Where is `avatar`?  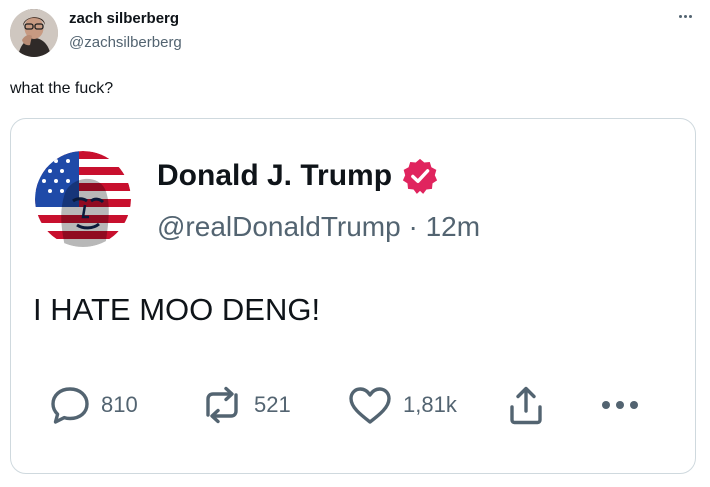
avatar is located at coordinates (34, 33).